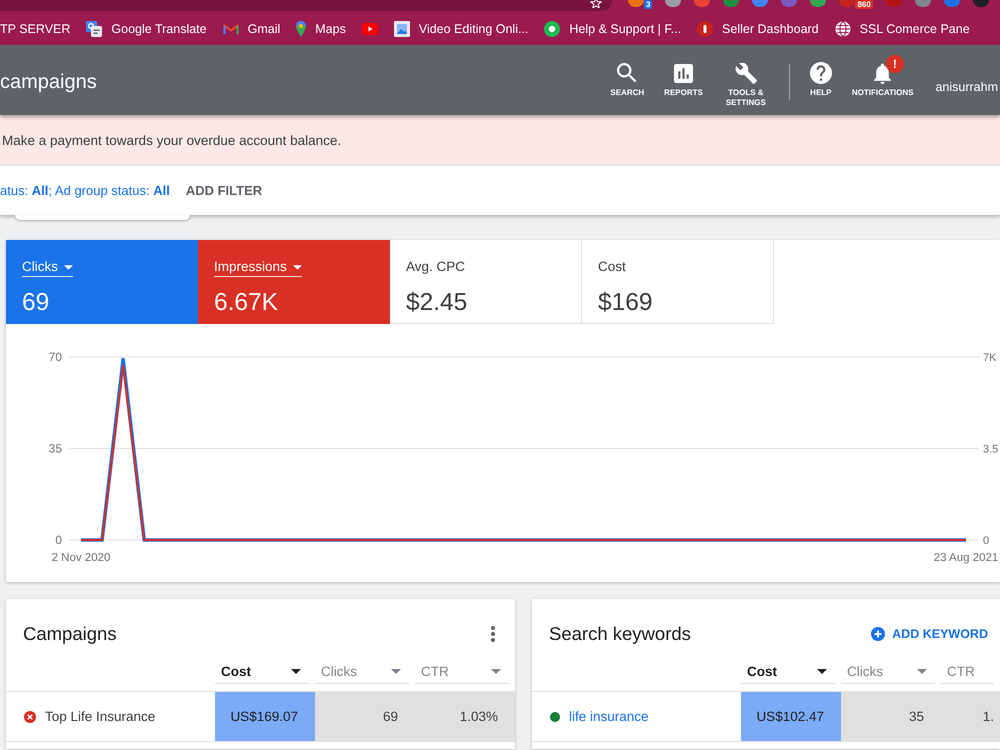 Image resolution: width=1000 pixels, height=750 pixels. What do you see at coordinates (970, 716) in the screenshot?
I see `table-cell: 1.` at bounding box center [970, 716].